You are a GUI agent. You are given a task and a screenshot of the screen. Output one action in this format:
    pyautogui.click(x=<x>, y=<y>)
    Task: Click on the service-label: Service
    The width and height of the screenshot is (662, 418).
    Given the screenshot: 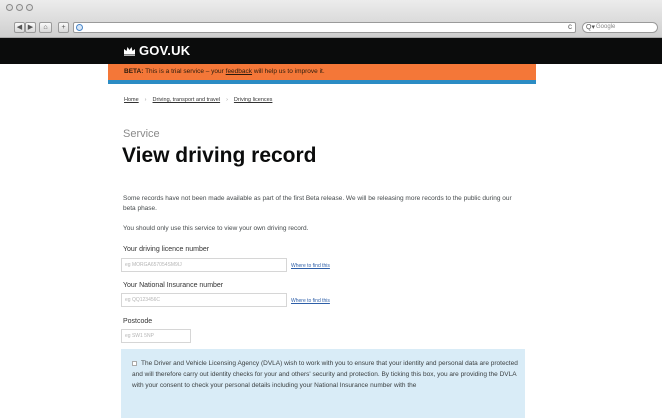 What is the action you would take?
    pyautogui.click(x=141, y=134)
    